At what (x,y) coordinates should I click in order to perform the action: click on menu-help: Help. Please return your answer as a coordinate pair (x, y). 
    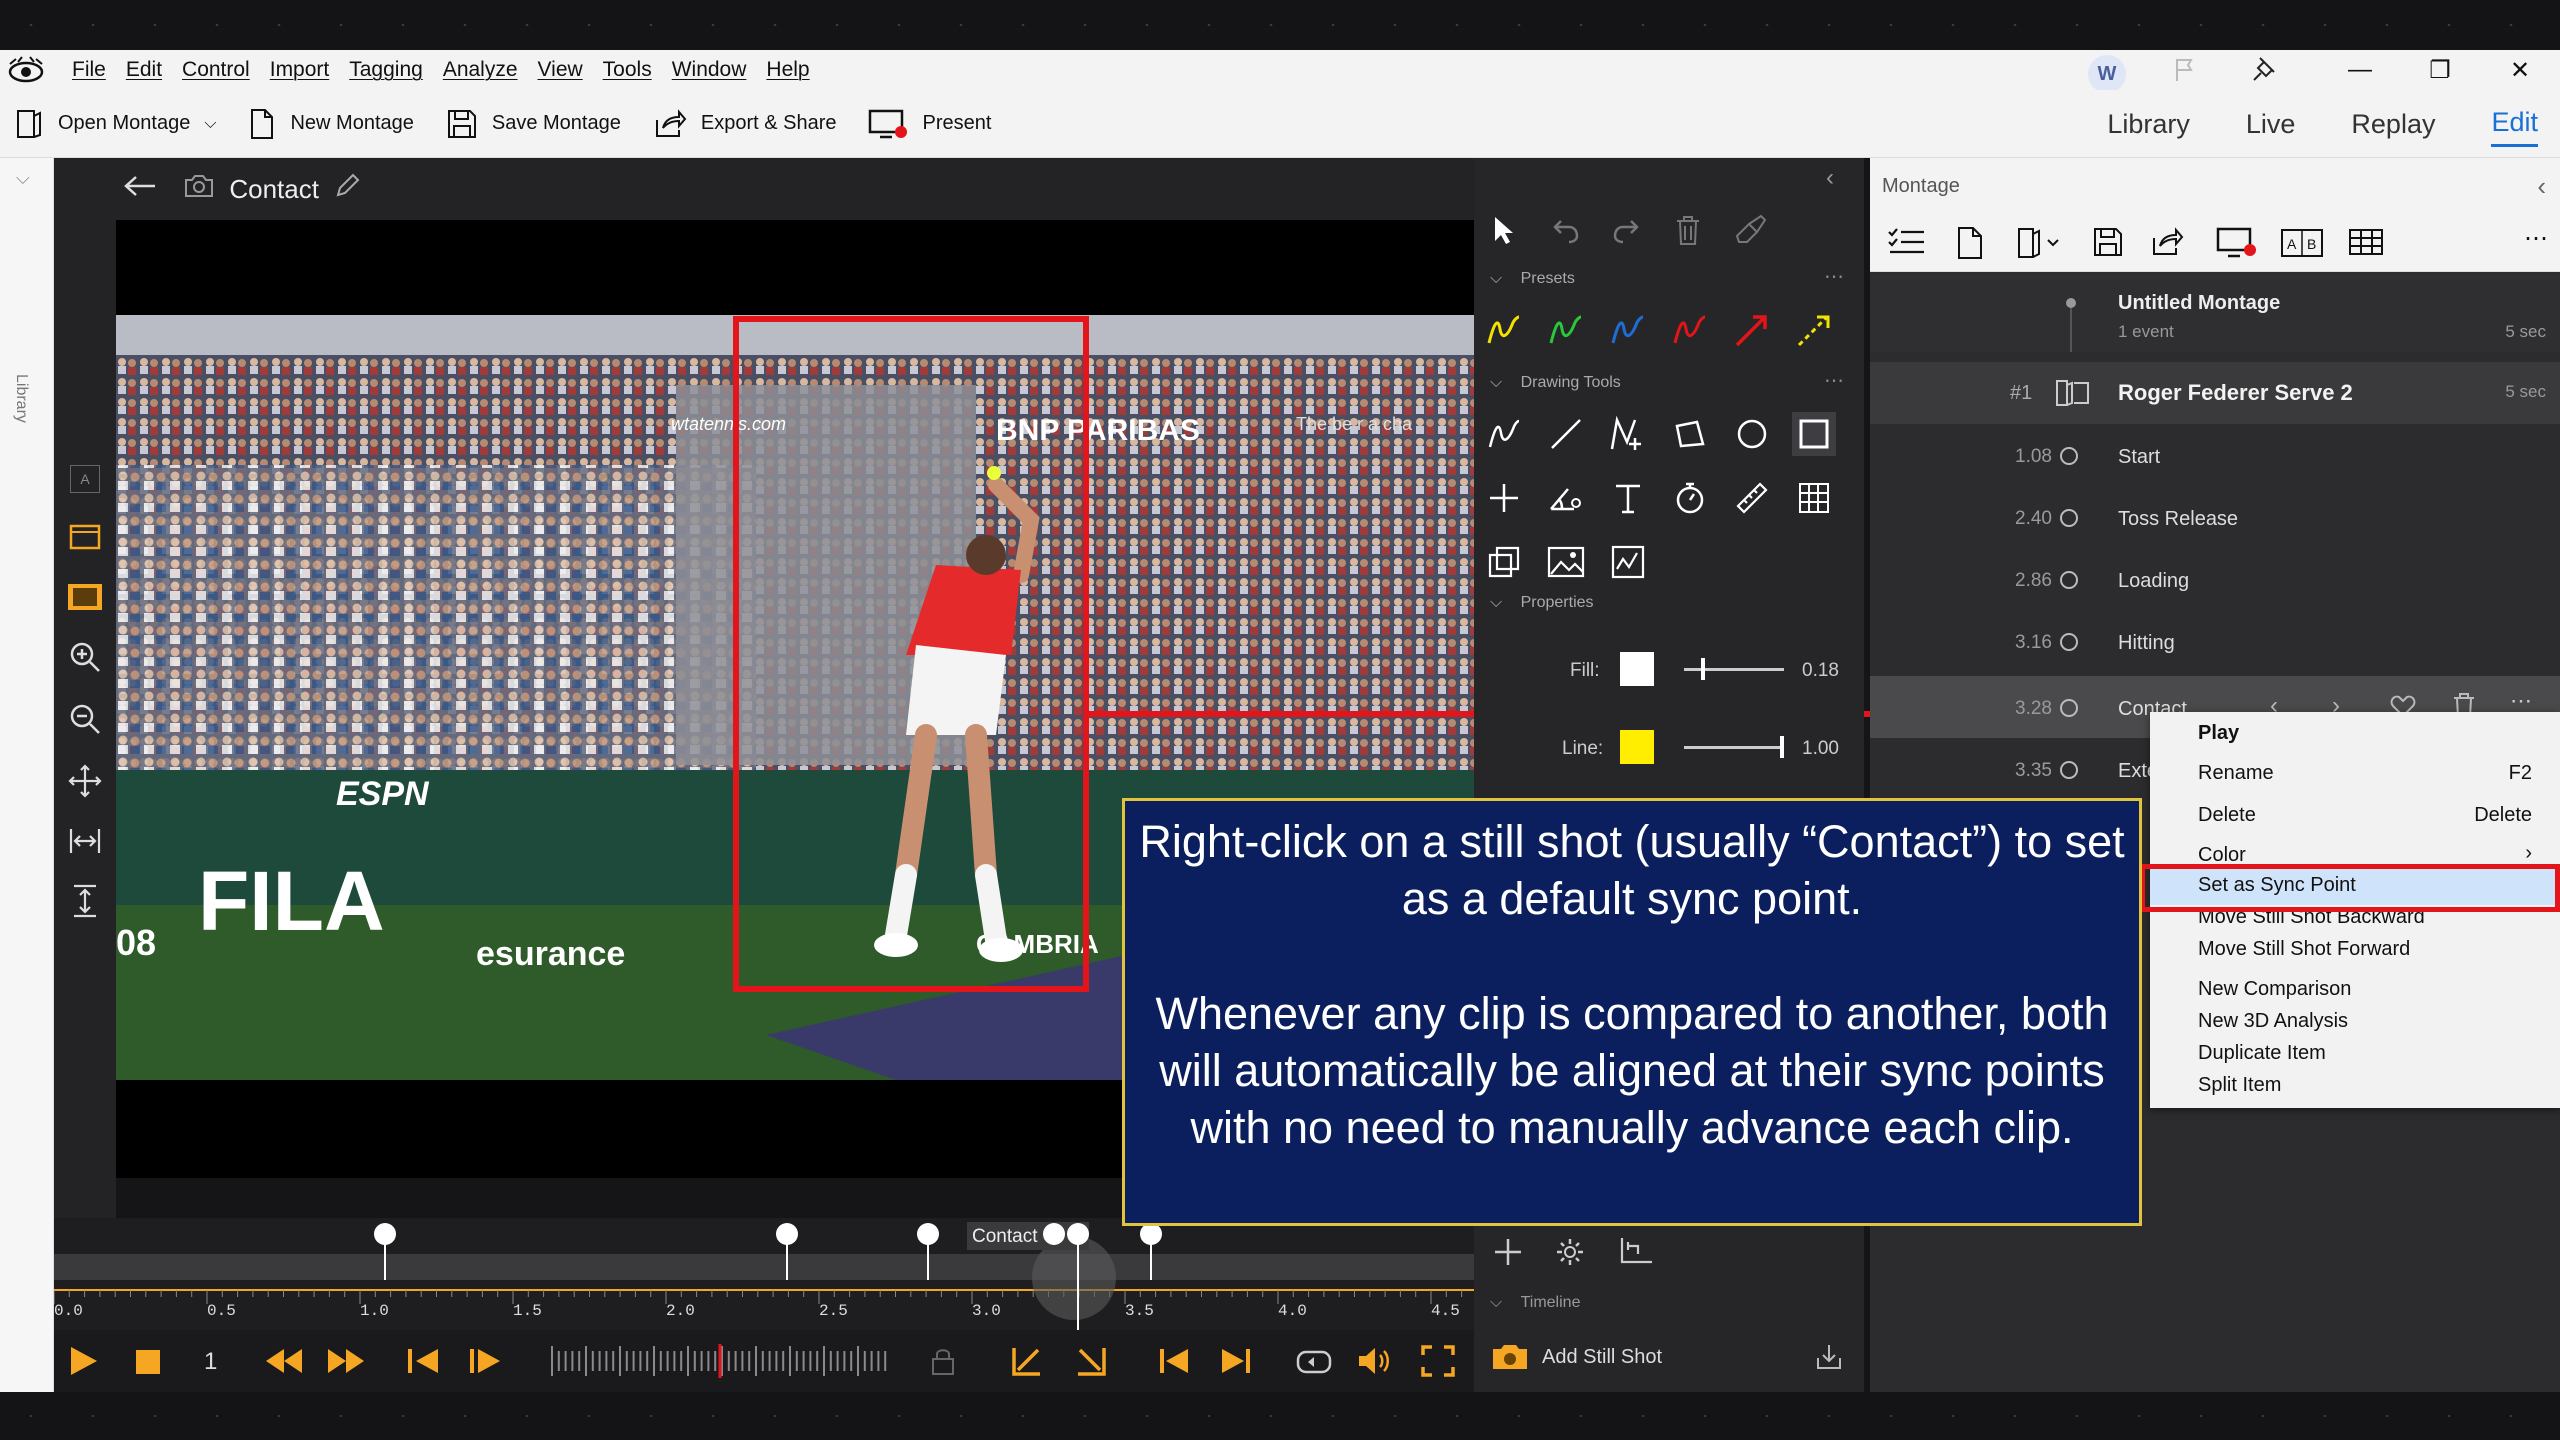
    Looking at the image, I should click on (787, 70).